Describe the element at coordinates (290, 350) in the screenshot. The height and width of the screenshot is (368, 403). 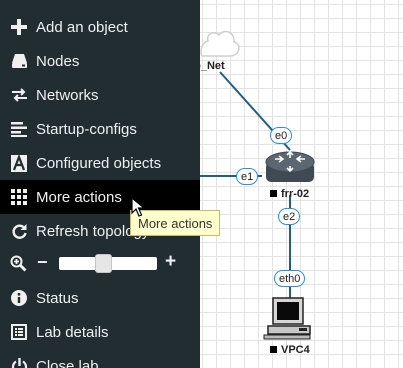
I see `vpc-label: VPC4` at that location.